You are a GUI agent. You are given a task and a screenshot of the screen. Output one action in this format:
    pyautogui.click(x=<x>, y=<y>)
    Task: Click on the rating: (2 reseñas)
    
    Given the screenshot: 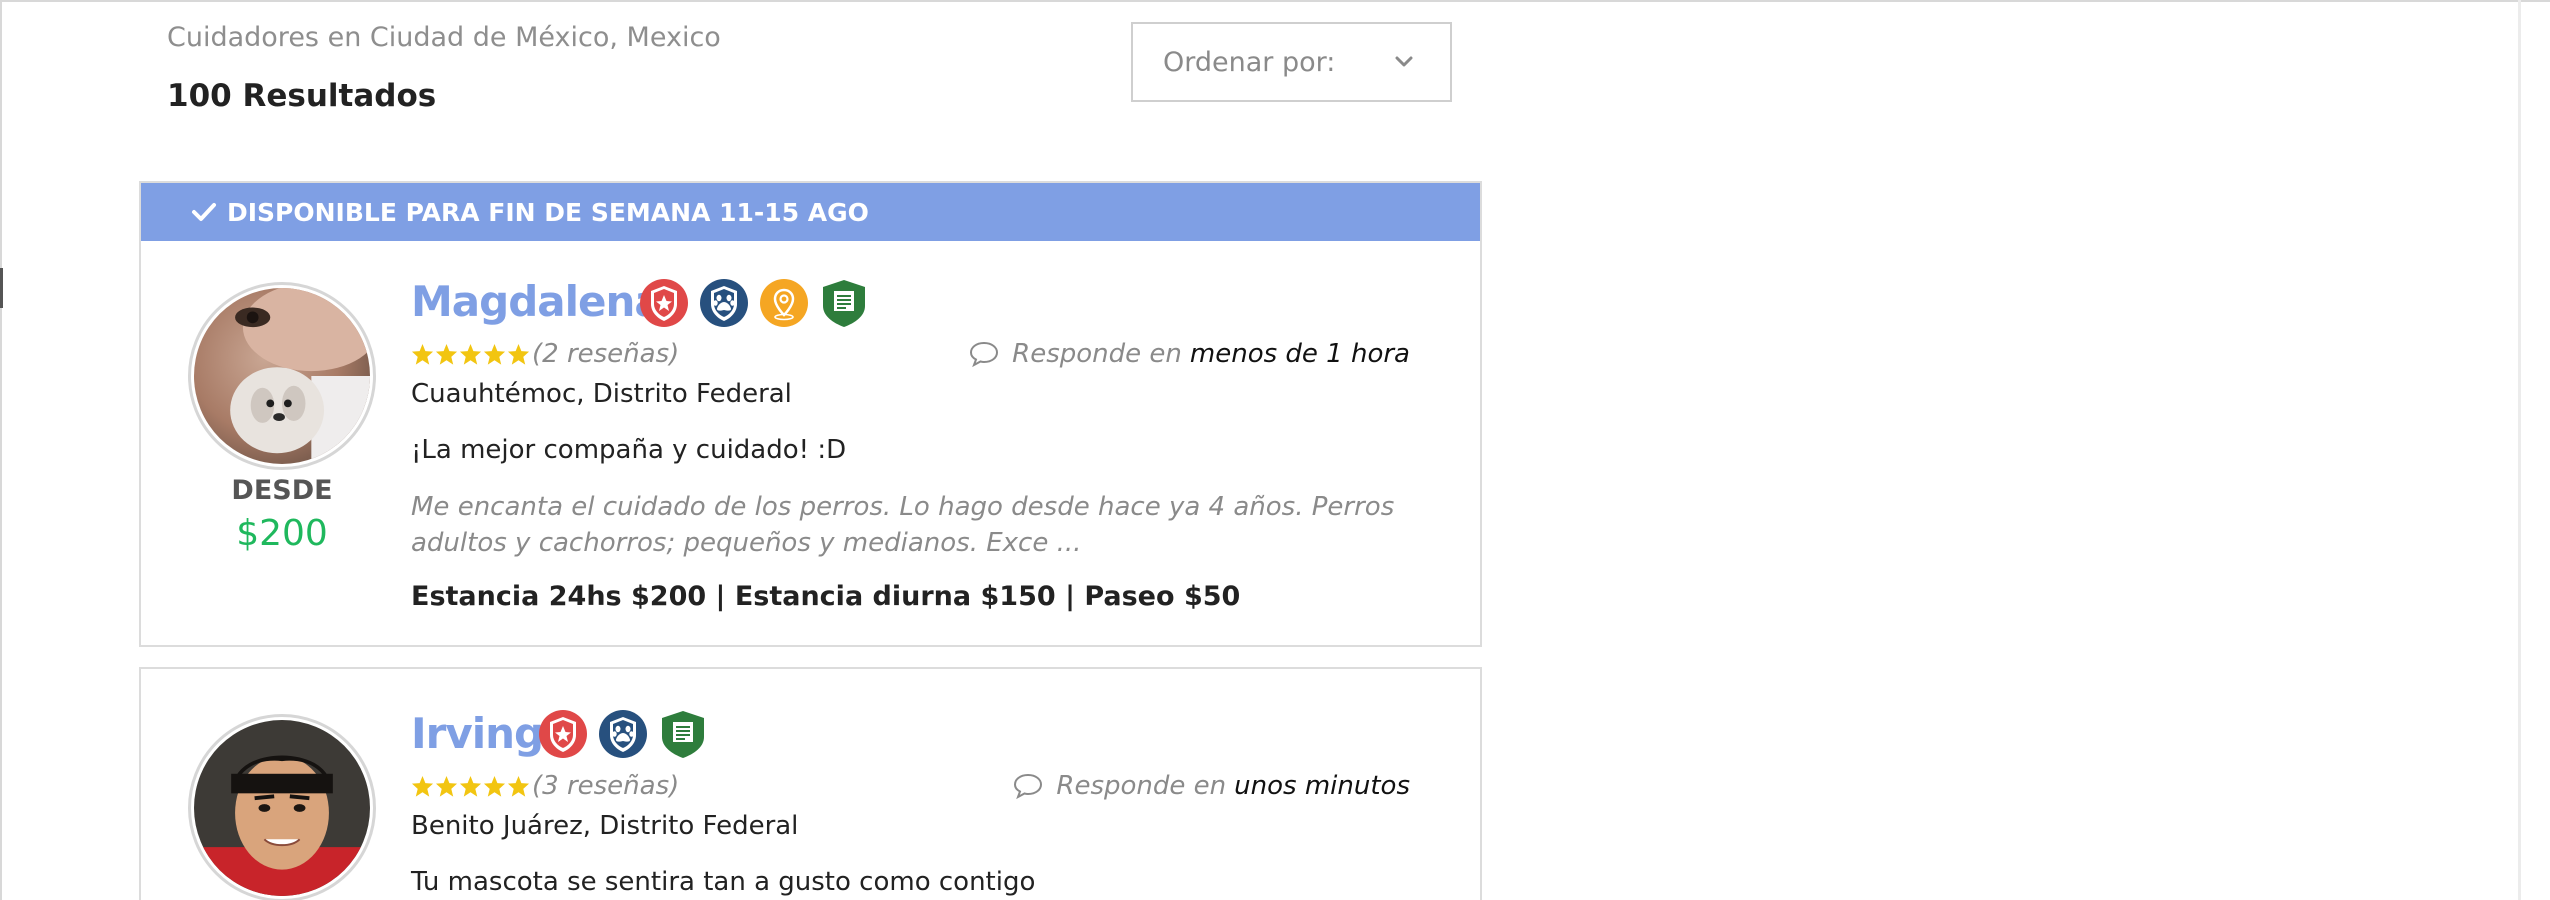 What is the action you would take?
    pyautogui.click(x=545, y=354)
    